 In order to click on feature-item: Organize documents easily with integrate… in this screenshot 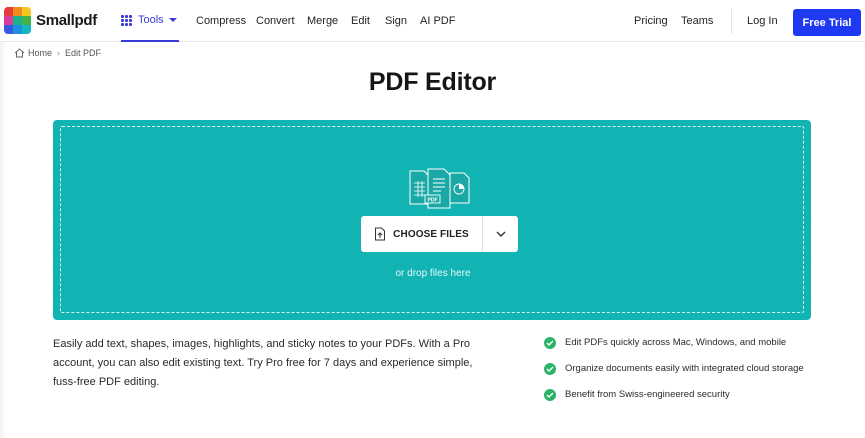, I will do `click(679, 369)`.